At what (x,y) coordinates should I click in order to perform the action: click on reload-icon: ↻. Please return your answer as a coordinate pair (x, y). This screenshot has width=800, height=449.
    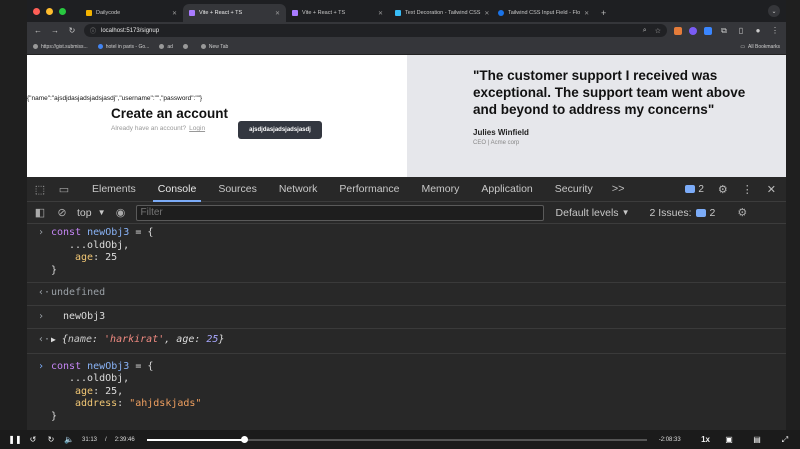
    Looking at the image, I should click on (72, 30).